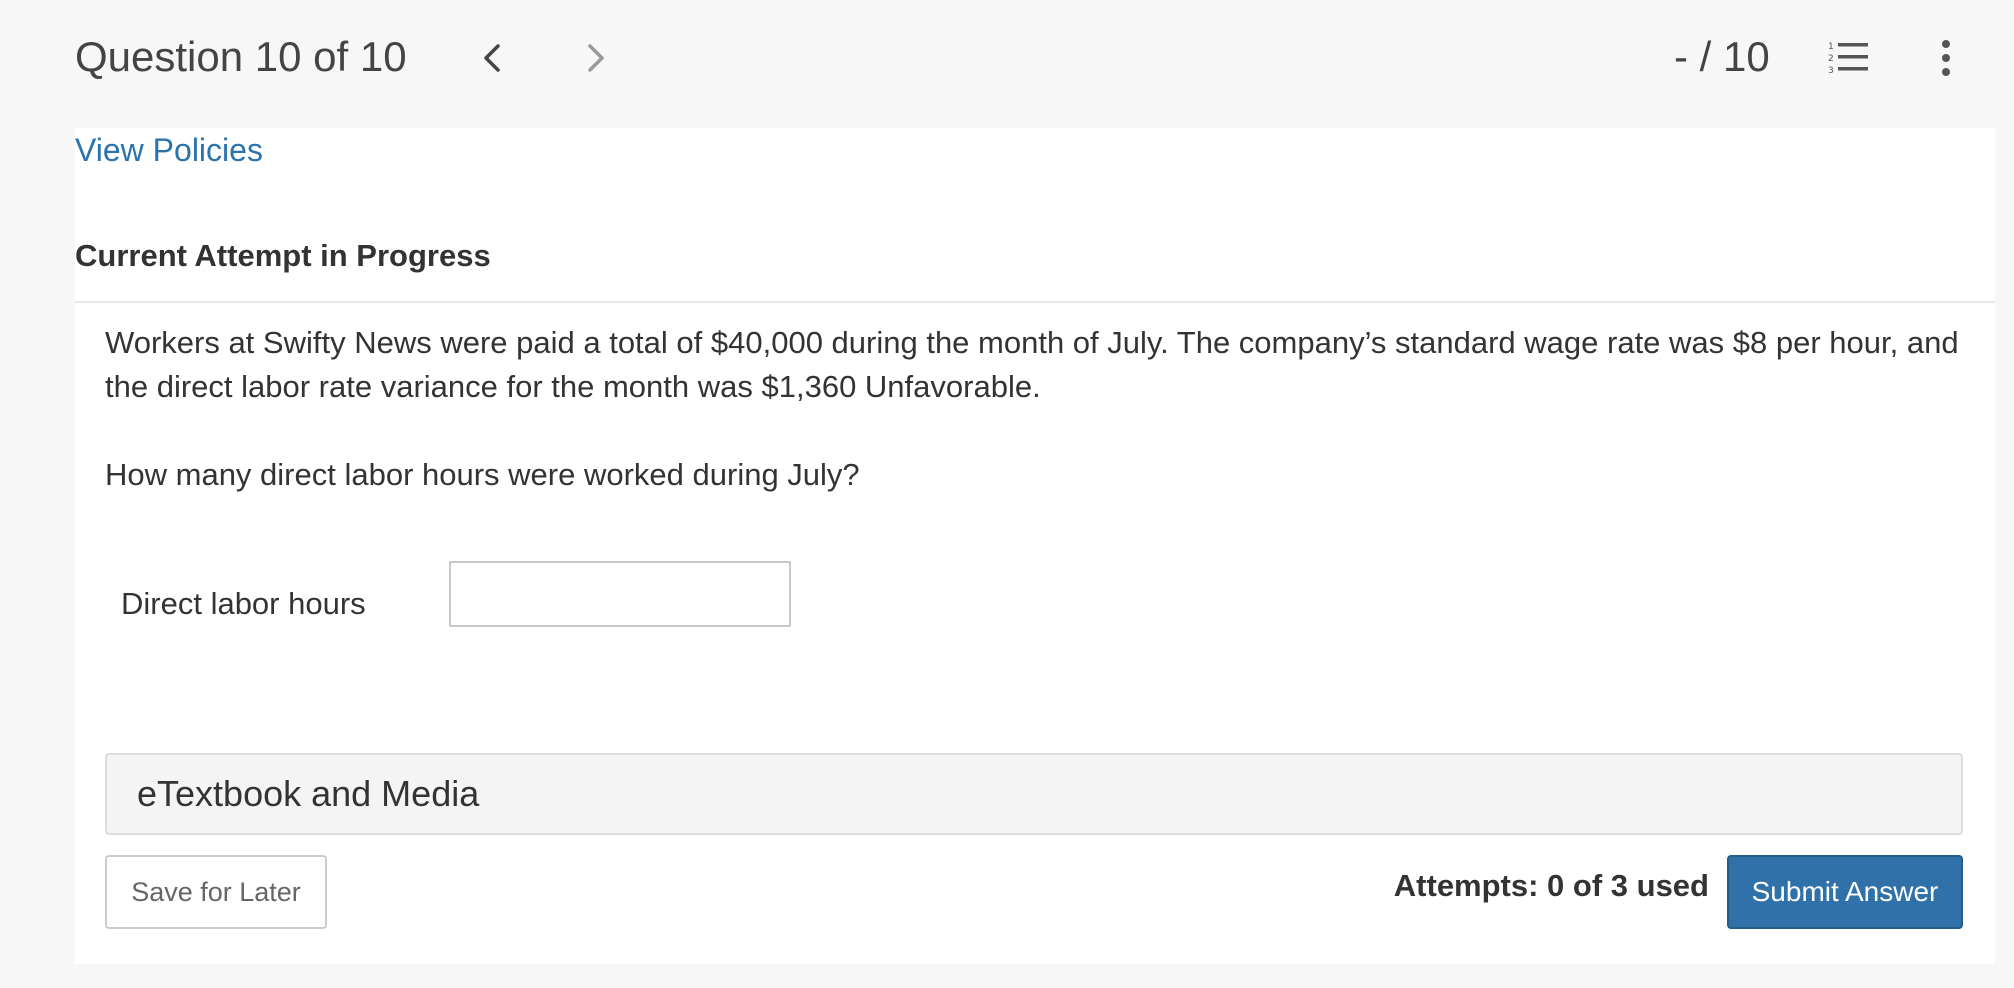 The width and height of the screenshot is (2014, 988). I want to click on attempts-counter: Attempts: 0 of 3 used, so click(1551, 885).